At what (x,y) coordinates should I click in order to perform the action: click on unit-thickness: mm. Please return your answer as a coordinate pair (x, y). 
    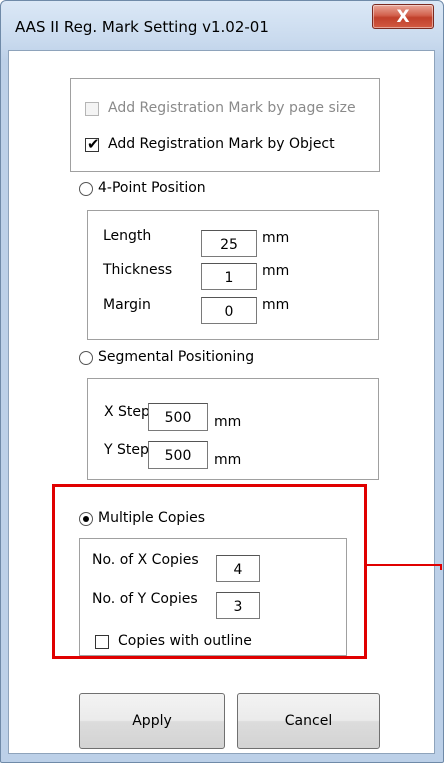
    Looking at the image, I should click on (276, 271).